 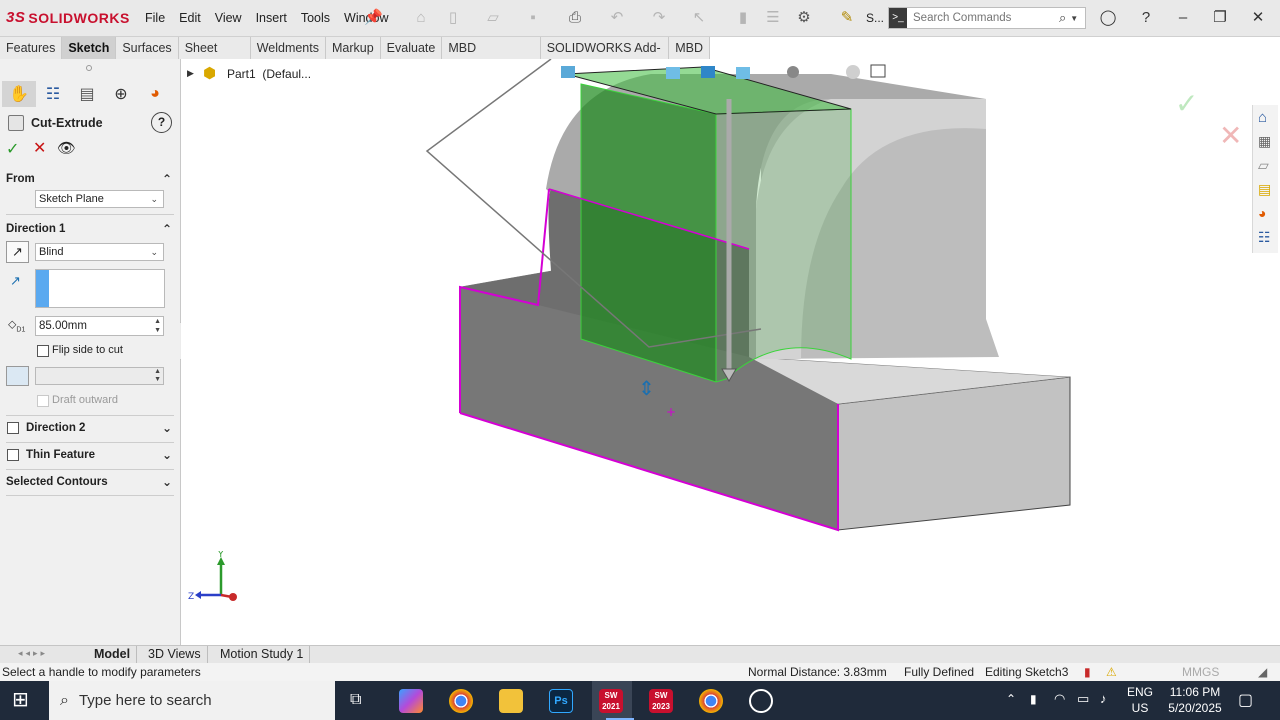 I want to click on open-icon: ▱, so click(x=493, y=18).